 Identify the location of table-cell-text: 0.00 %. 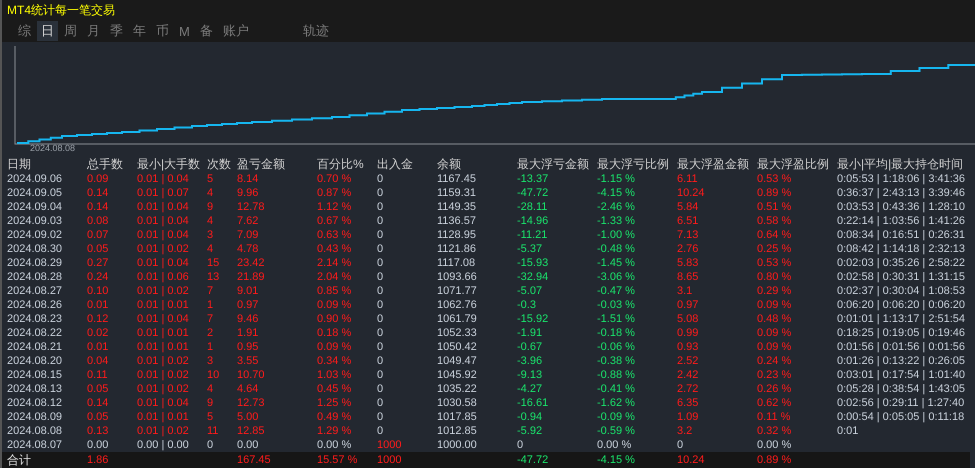
(614, 445).